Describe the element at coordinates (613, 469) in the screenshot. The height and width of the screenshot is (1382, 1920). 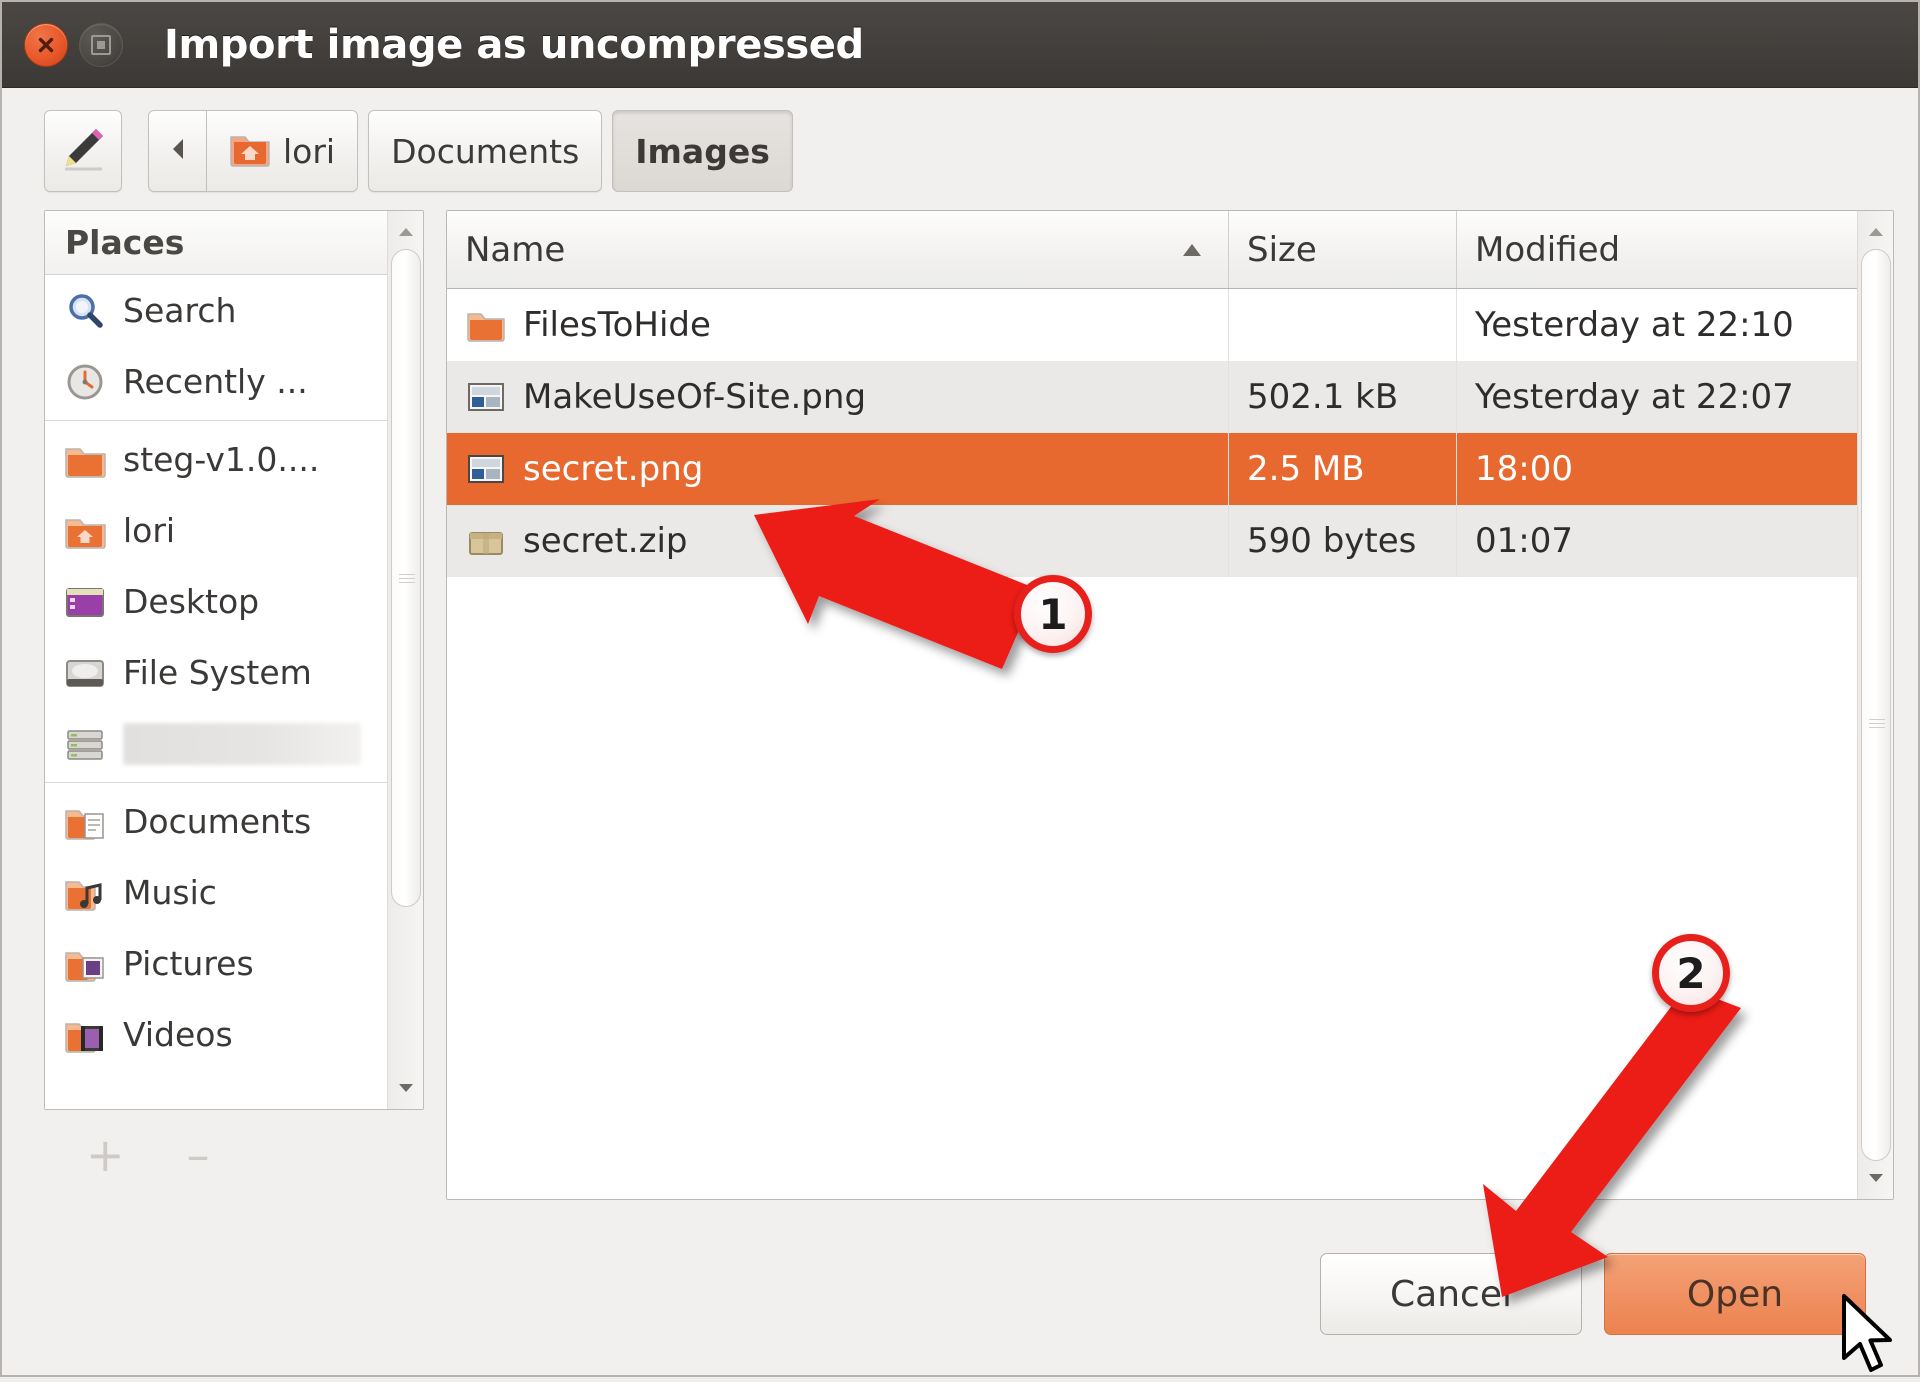
I see `file-name-label: secret.png` at that location.